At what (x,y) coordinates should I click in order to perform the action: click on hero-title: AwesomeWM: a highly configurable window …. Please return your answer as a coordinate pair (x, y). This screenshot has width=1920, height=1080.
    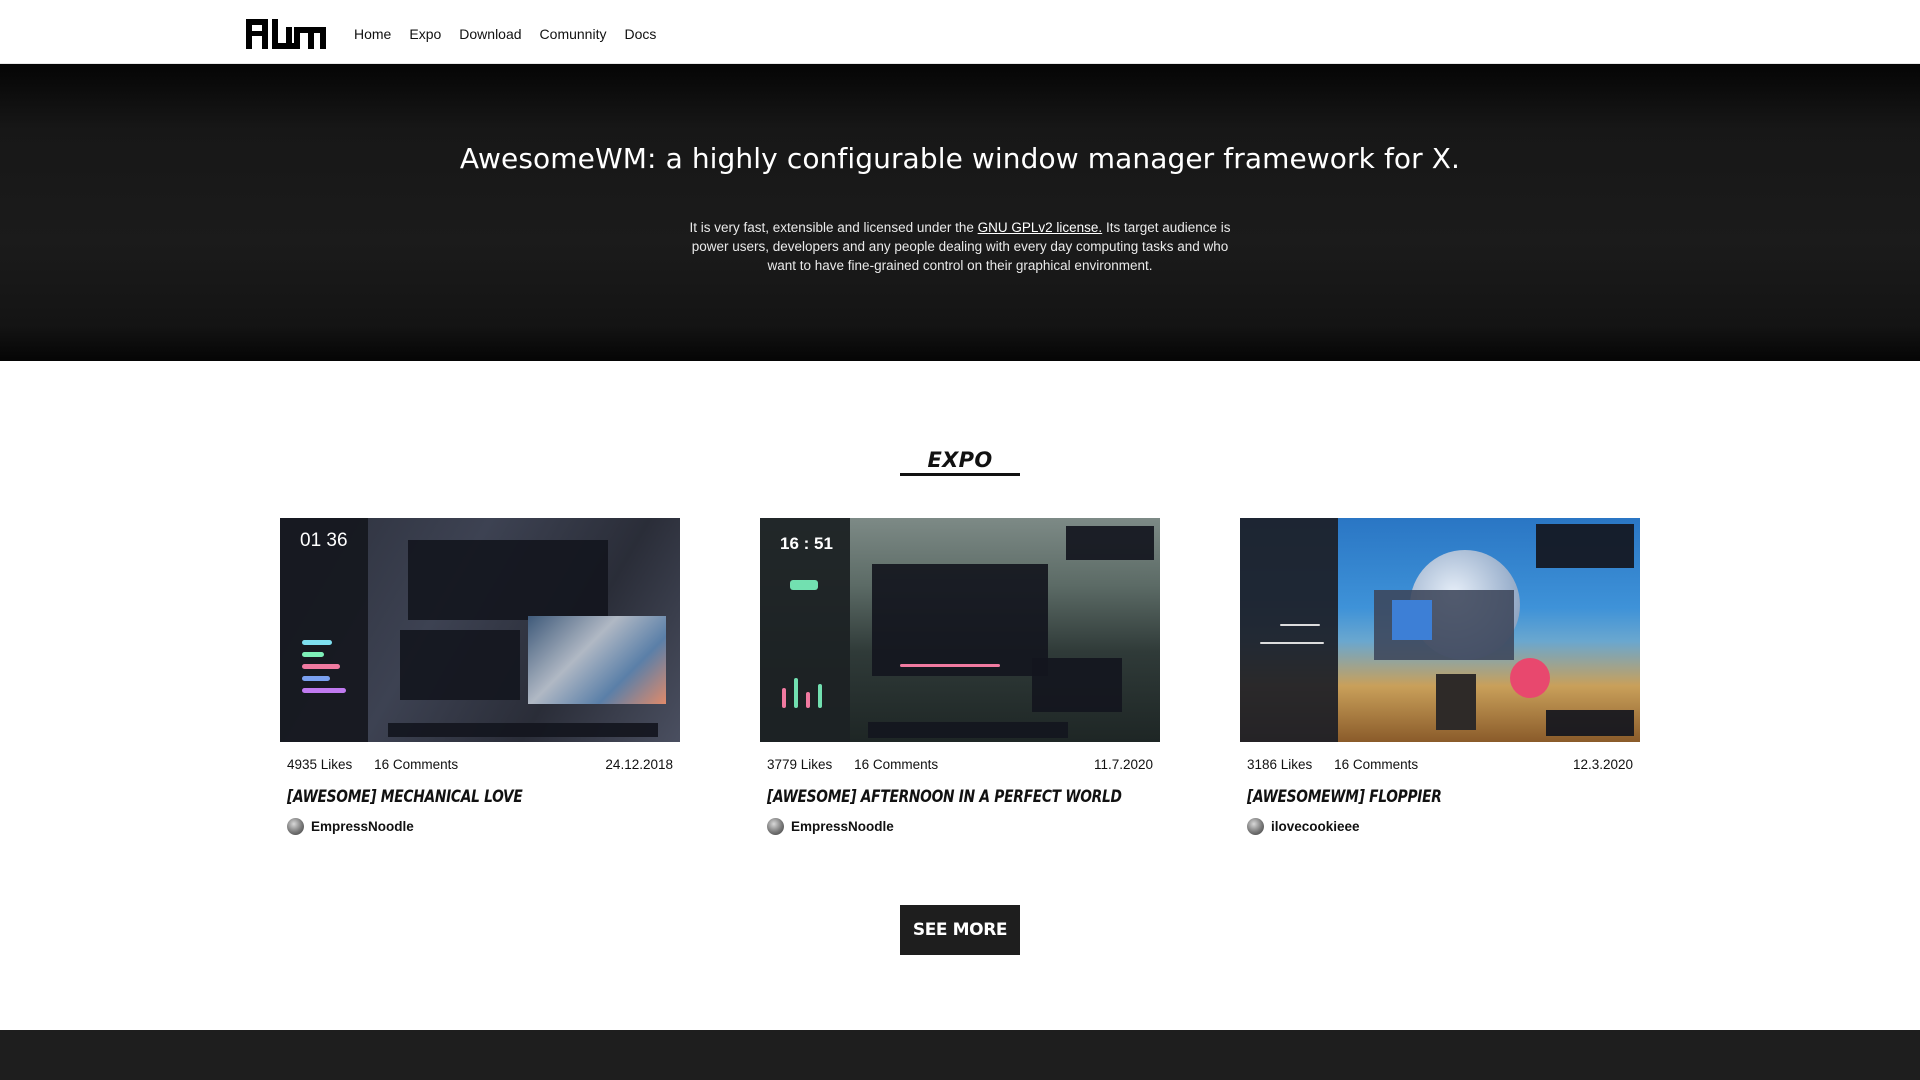
    Looking at the image, I should click on (960, 158).